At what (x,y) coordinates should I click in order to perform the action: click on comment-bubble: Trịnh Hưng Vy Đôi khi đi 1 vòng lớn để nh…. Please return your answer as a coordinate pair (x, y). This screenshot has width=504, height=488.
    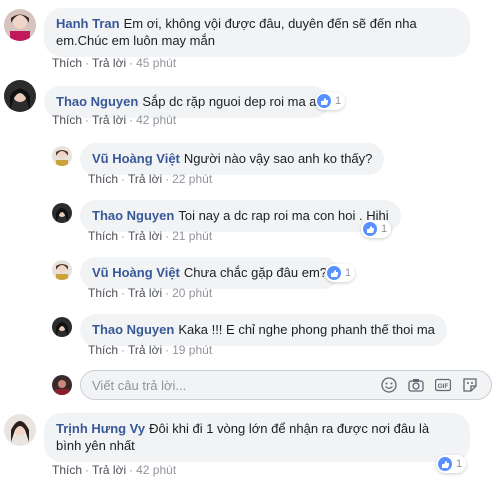
    Looking at the image, I should click on (257, 437).